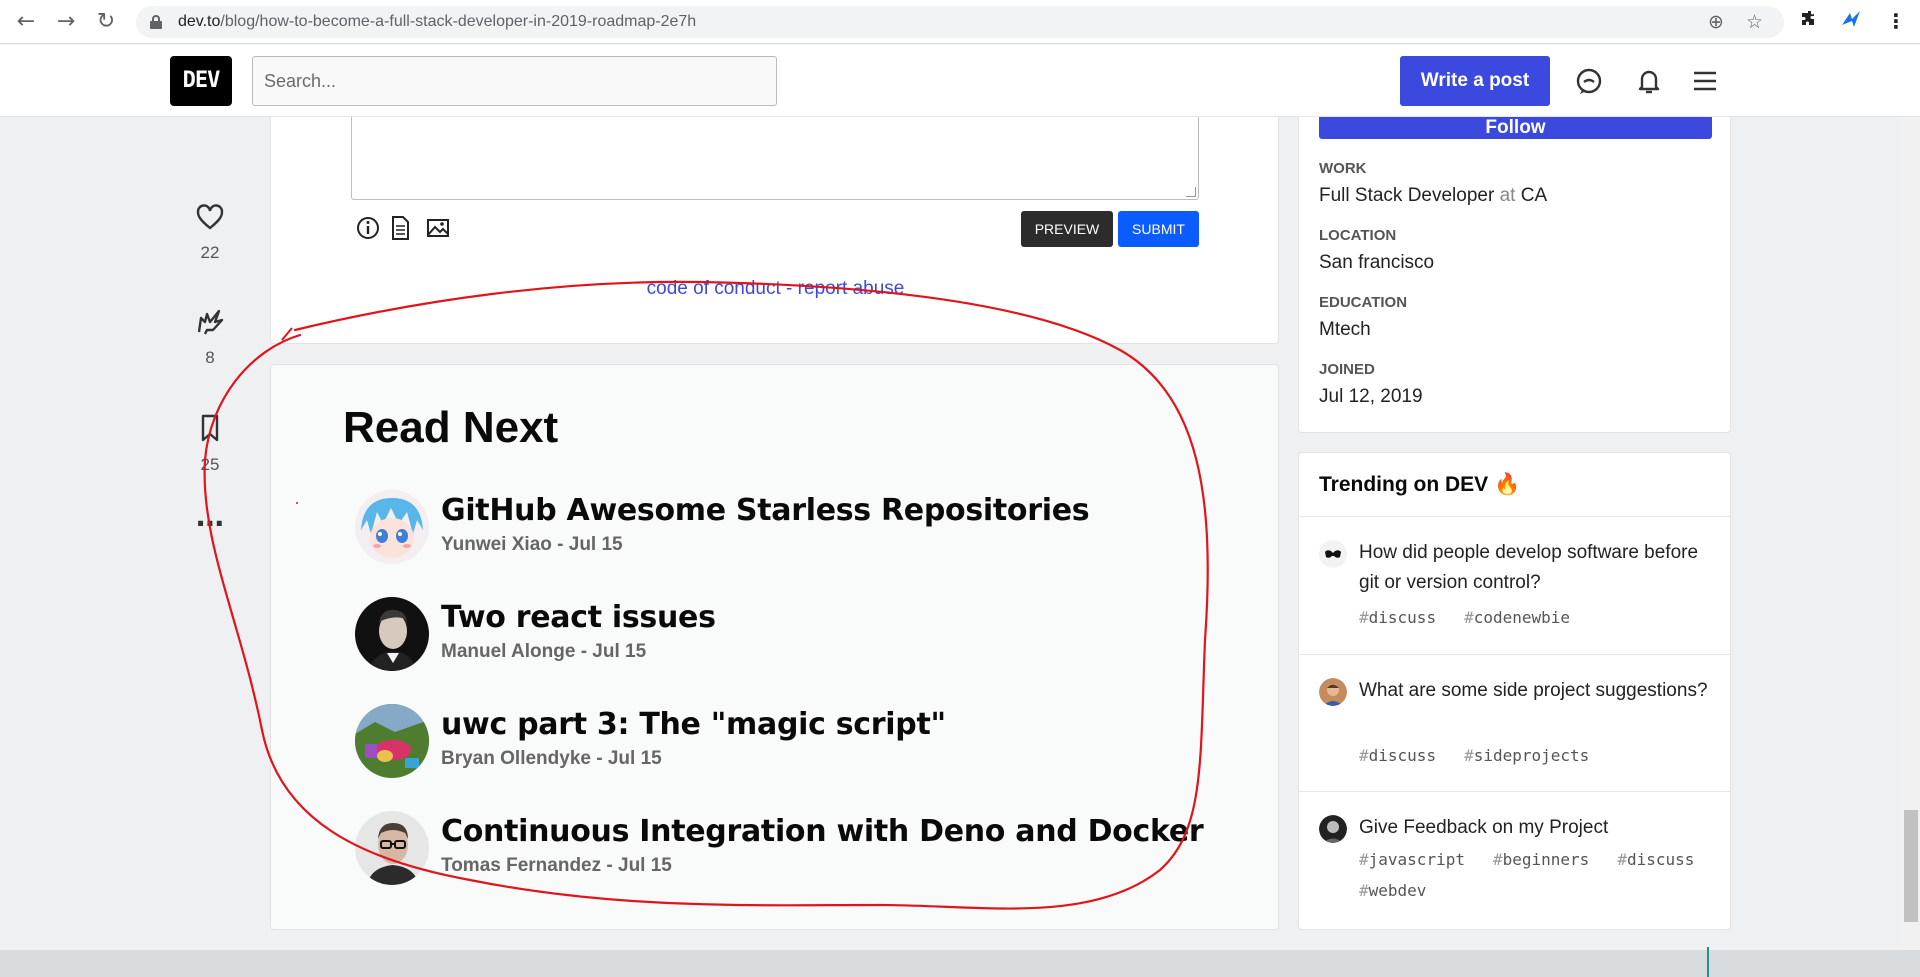  Describe the element at coordinates (1475, 81) in the screenshot. I see `write-post-button: Write a post` at that location.